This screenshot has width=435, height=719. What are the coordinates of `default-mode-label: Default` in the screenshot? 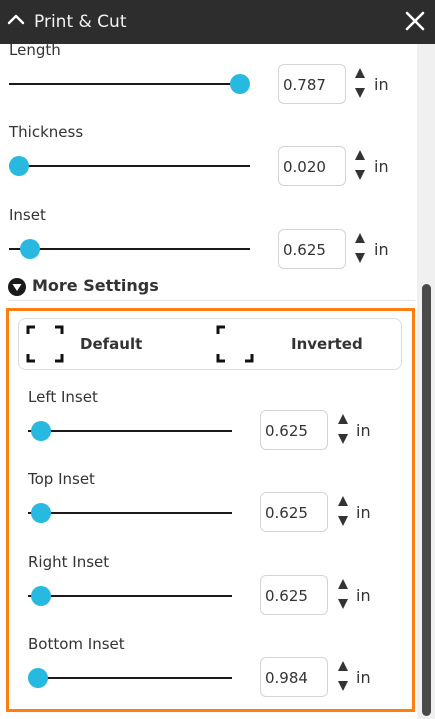 It's located at (111, 344).